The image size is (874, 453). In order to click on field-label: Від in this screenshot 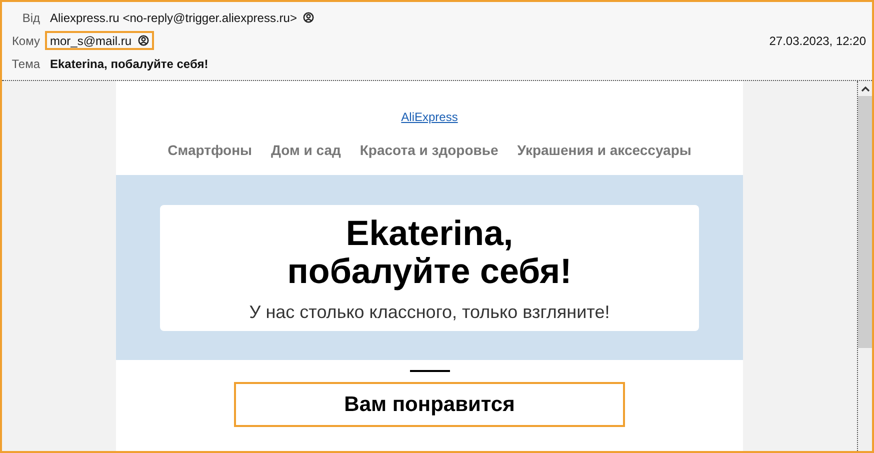, I will do `click(30, 18)`.